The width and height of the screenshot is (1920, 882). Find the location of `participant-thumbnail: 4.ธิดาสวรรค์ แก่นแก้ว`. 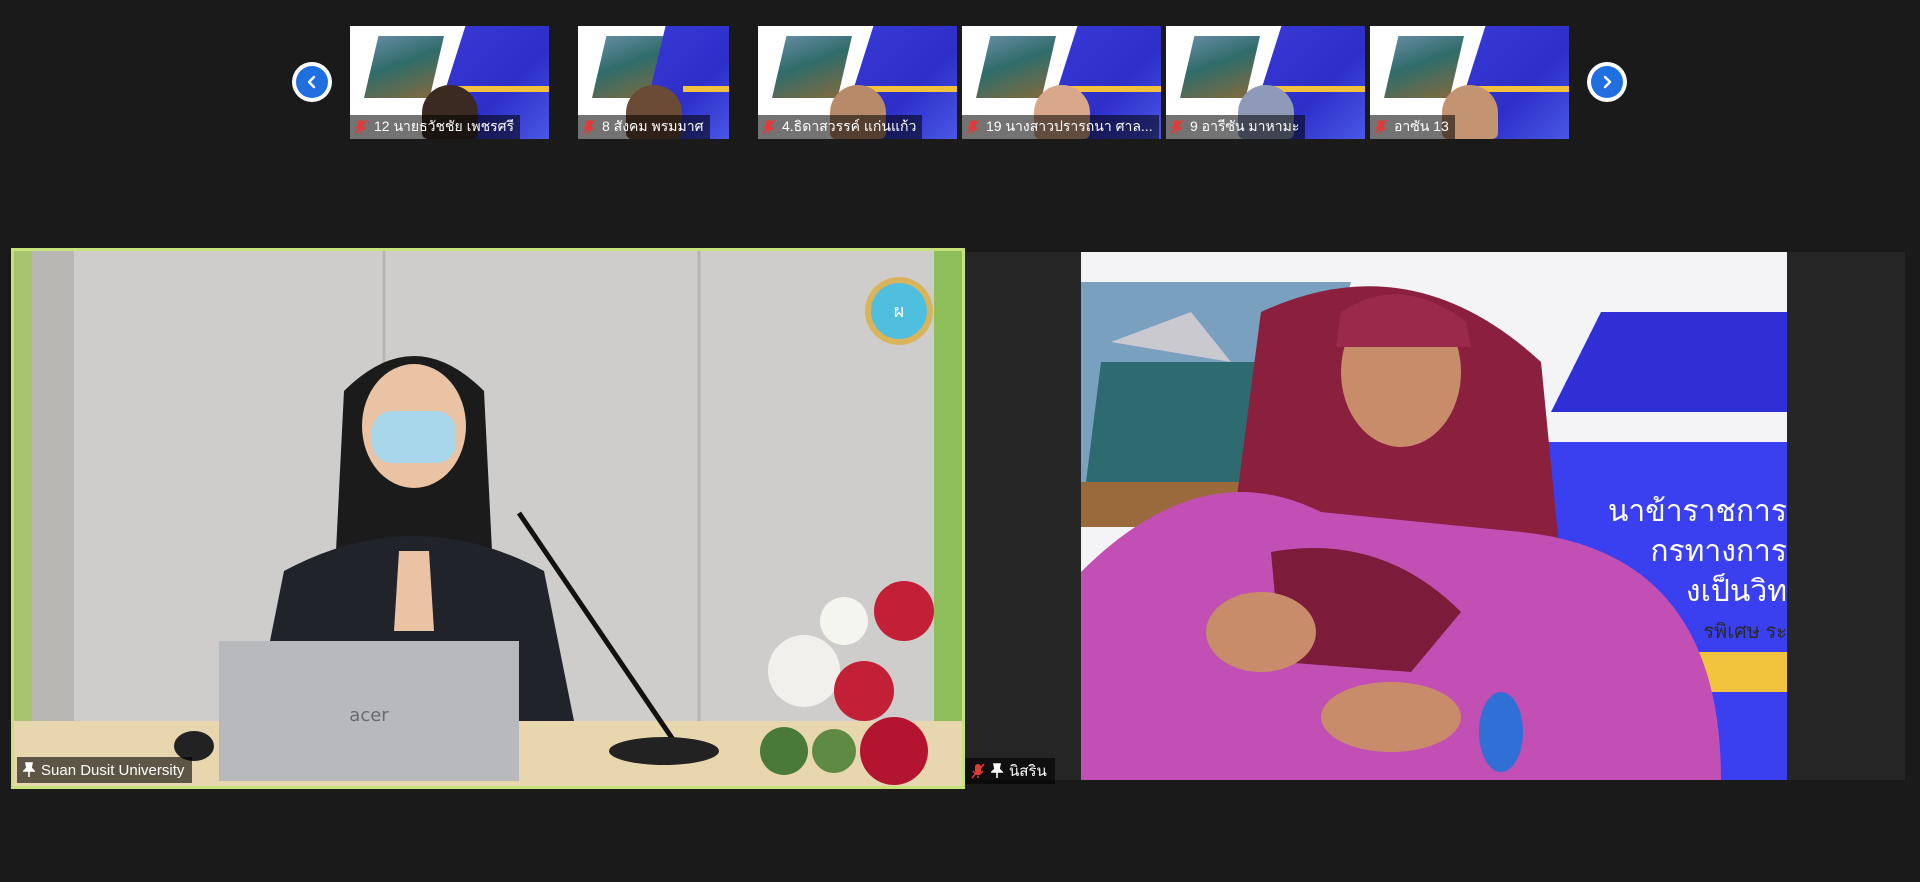

participant-thumbnail: 4.ธิดาสวรรค์ แก่นแก้ว is located at coordinates (857, 82).